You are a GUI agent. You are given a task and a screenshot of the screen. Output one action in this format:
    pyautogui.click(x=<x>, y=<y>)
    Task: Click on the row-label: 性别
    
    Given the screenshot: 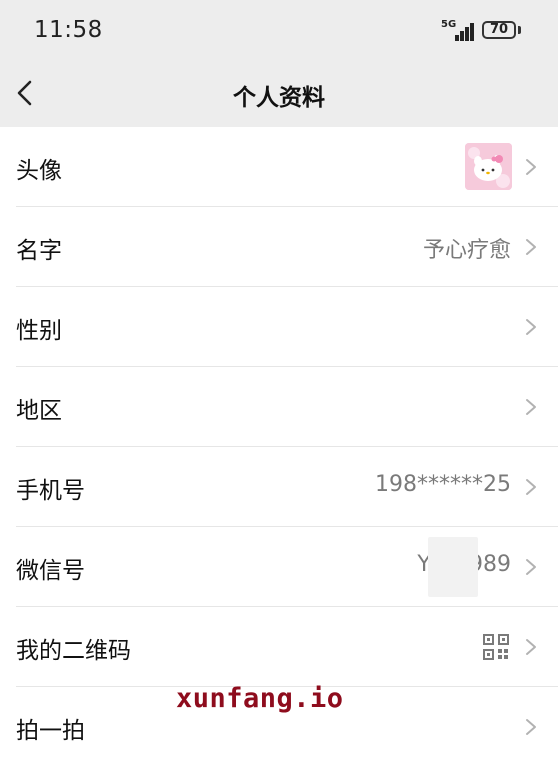 What is the action you would take?
    pyautogui.click(x=39, y=331)
    